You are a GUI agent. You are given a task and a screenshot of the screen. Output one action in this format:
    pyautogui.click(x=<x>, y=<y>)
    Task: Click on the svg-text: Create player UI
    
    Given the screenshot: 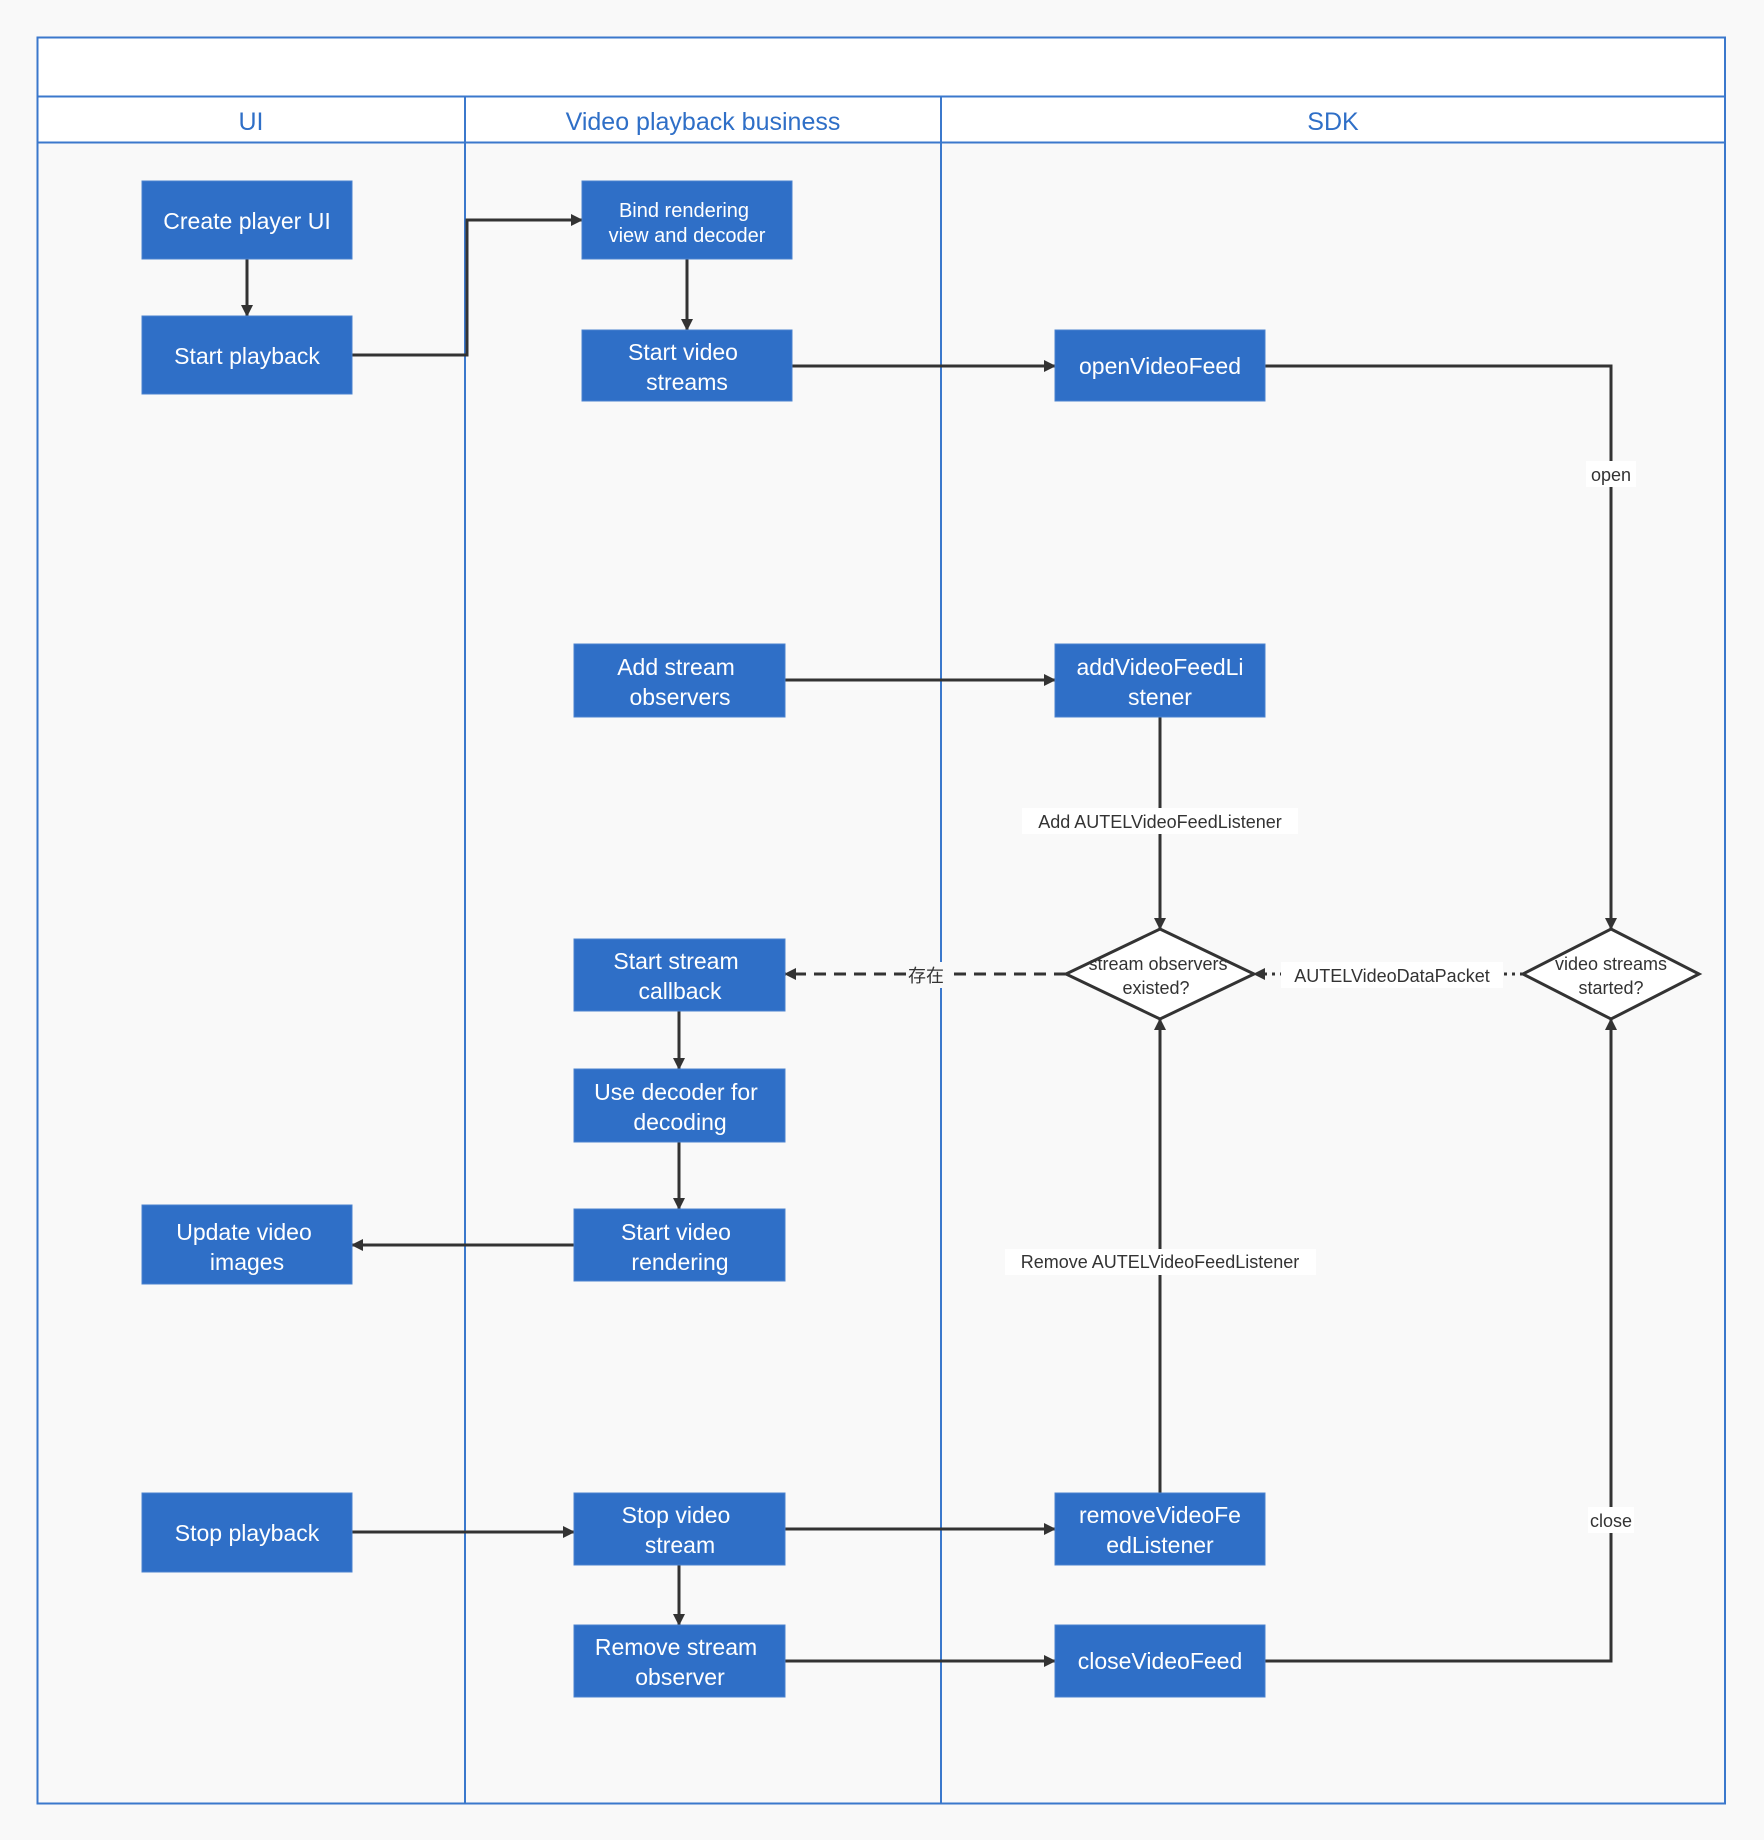 What is the action you would take?
    pyautogui.click(x=246, y=221)
    